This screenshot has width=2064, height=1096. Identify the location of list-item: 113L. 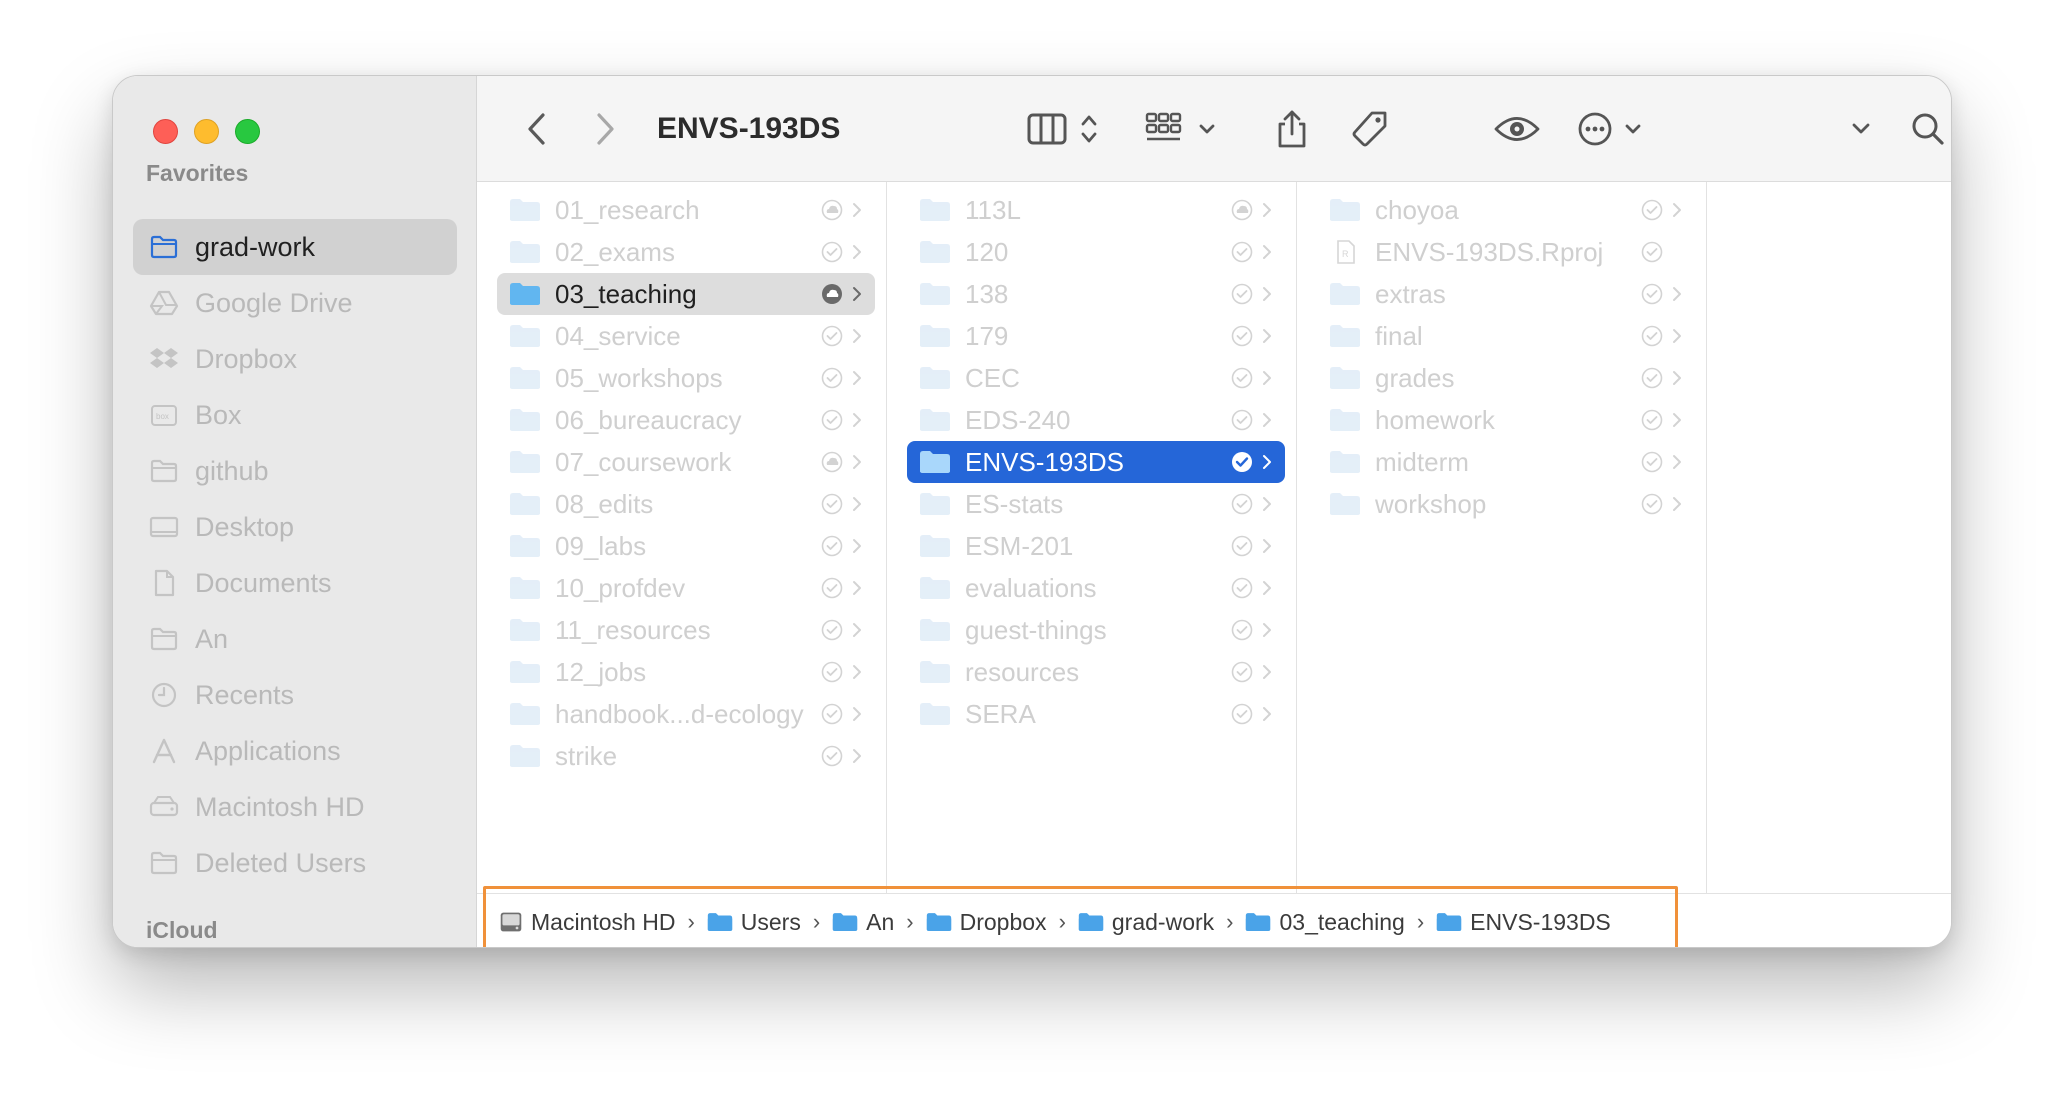
(1096, 210).